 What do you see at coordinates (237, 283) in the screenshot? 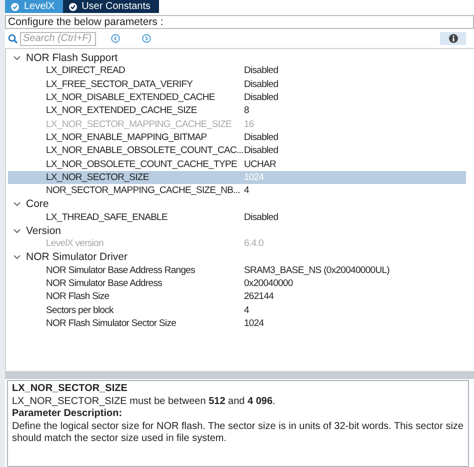
I see `parameter-row: NOR Simulator Base Address 0x20040000` at bounding box center [237, 283].